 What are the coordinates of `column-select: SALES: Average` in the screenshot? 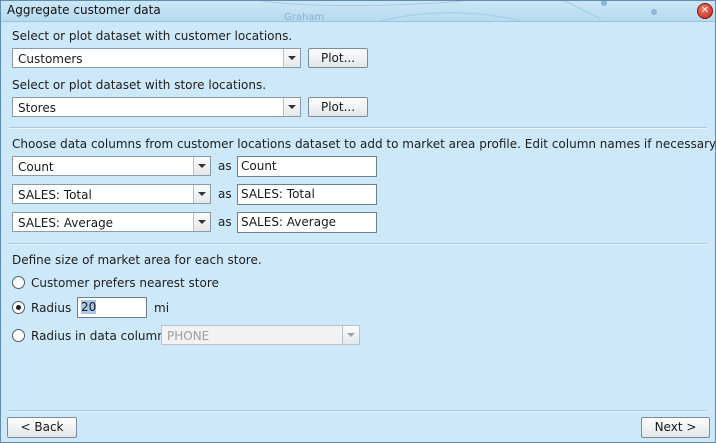 It's located at (111, 222).